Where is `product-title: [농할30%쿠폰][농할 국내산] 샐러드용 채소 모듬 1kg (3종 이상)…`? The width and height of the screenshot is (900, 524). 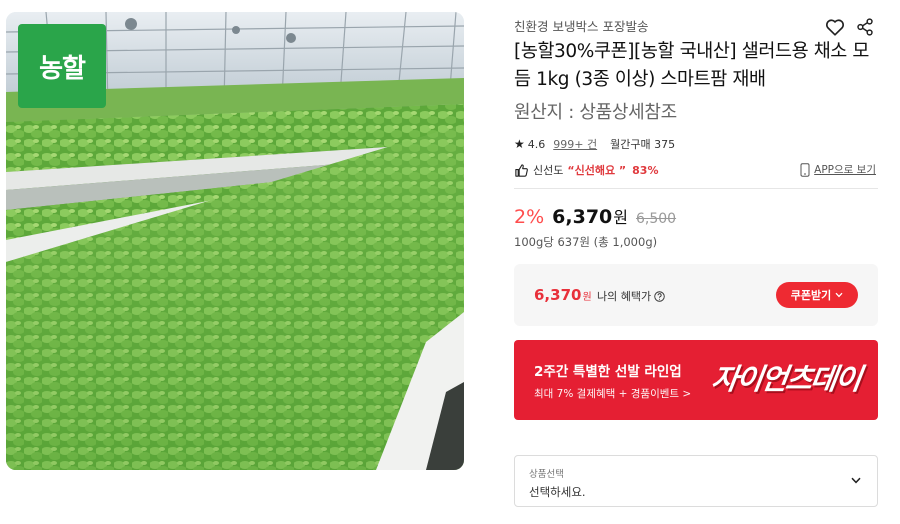
product-title: [농할30%쿠폰][농할 국내산] 샐러드용 채소 모듬 1kg (3종 이상)… is located at coordinates (692, 65).